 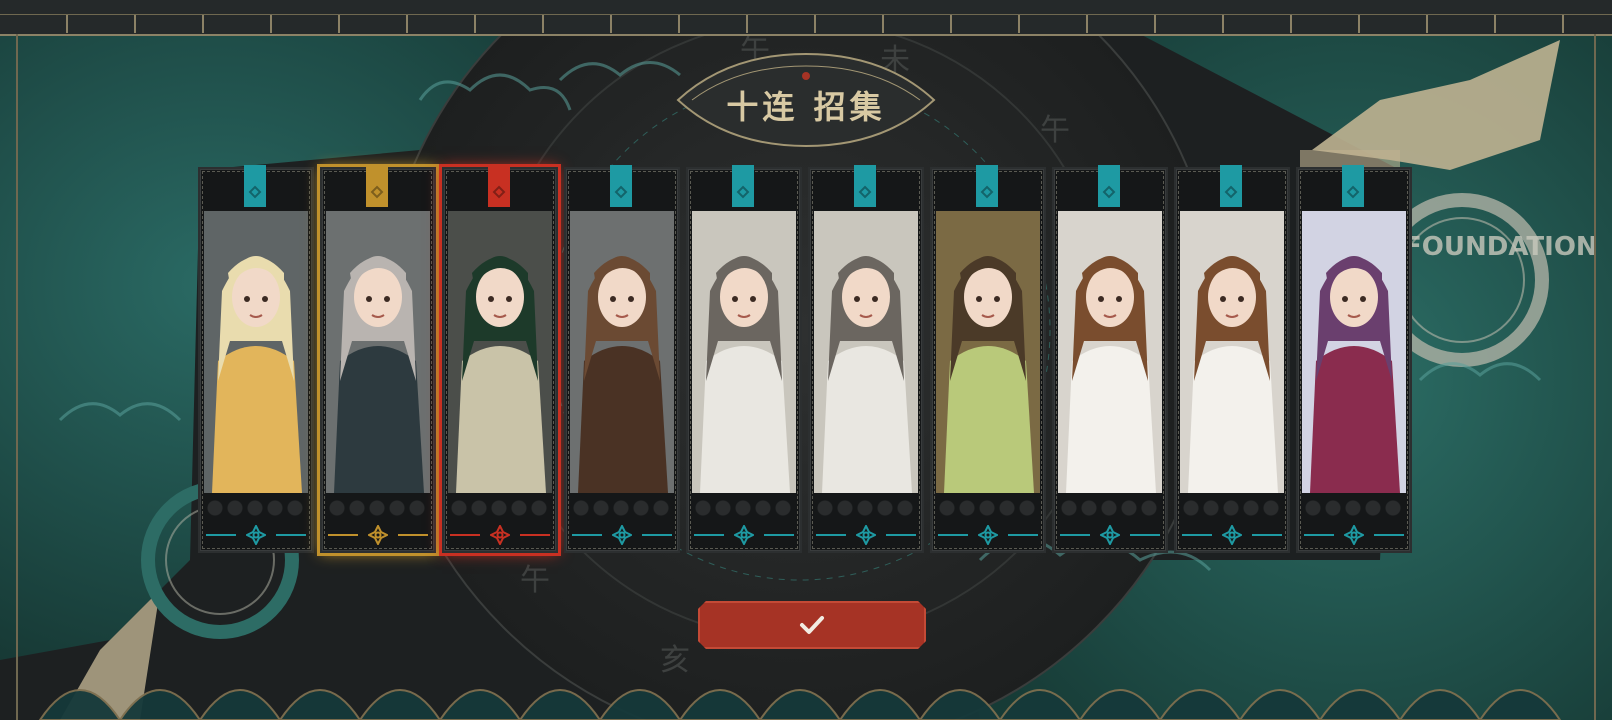 I want to click on hero-portrait-blonde-braided-hero, so click(x=256, y=352).